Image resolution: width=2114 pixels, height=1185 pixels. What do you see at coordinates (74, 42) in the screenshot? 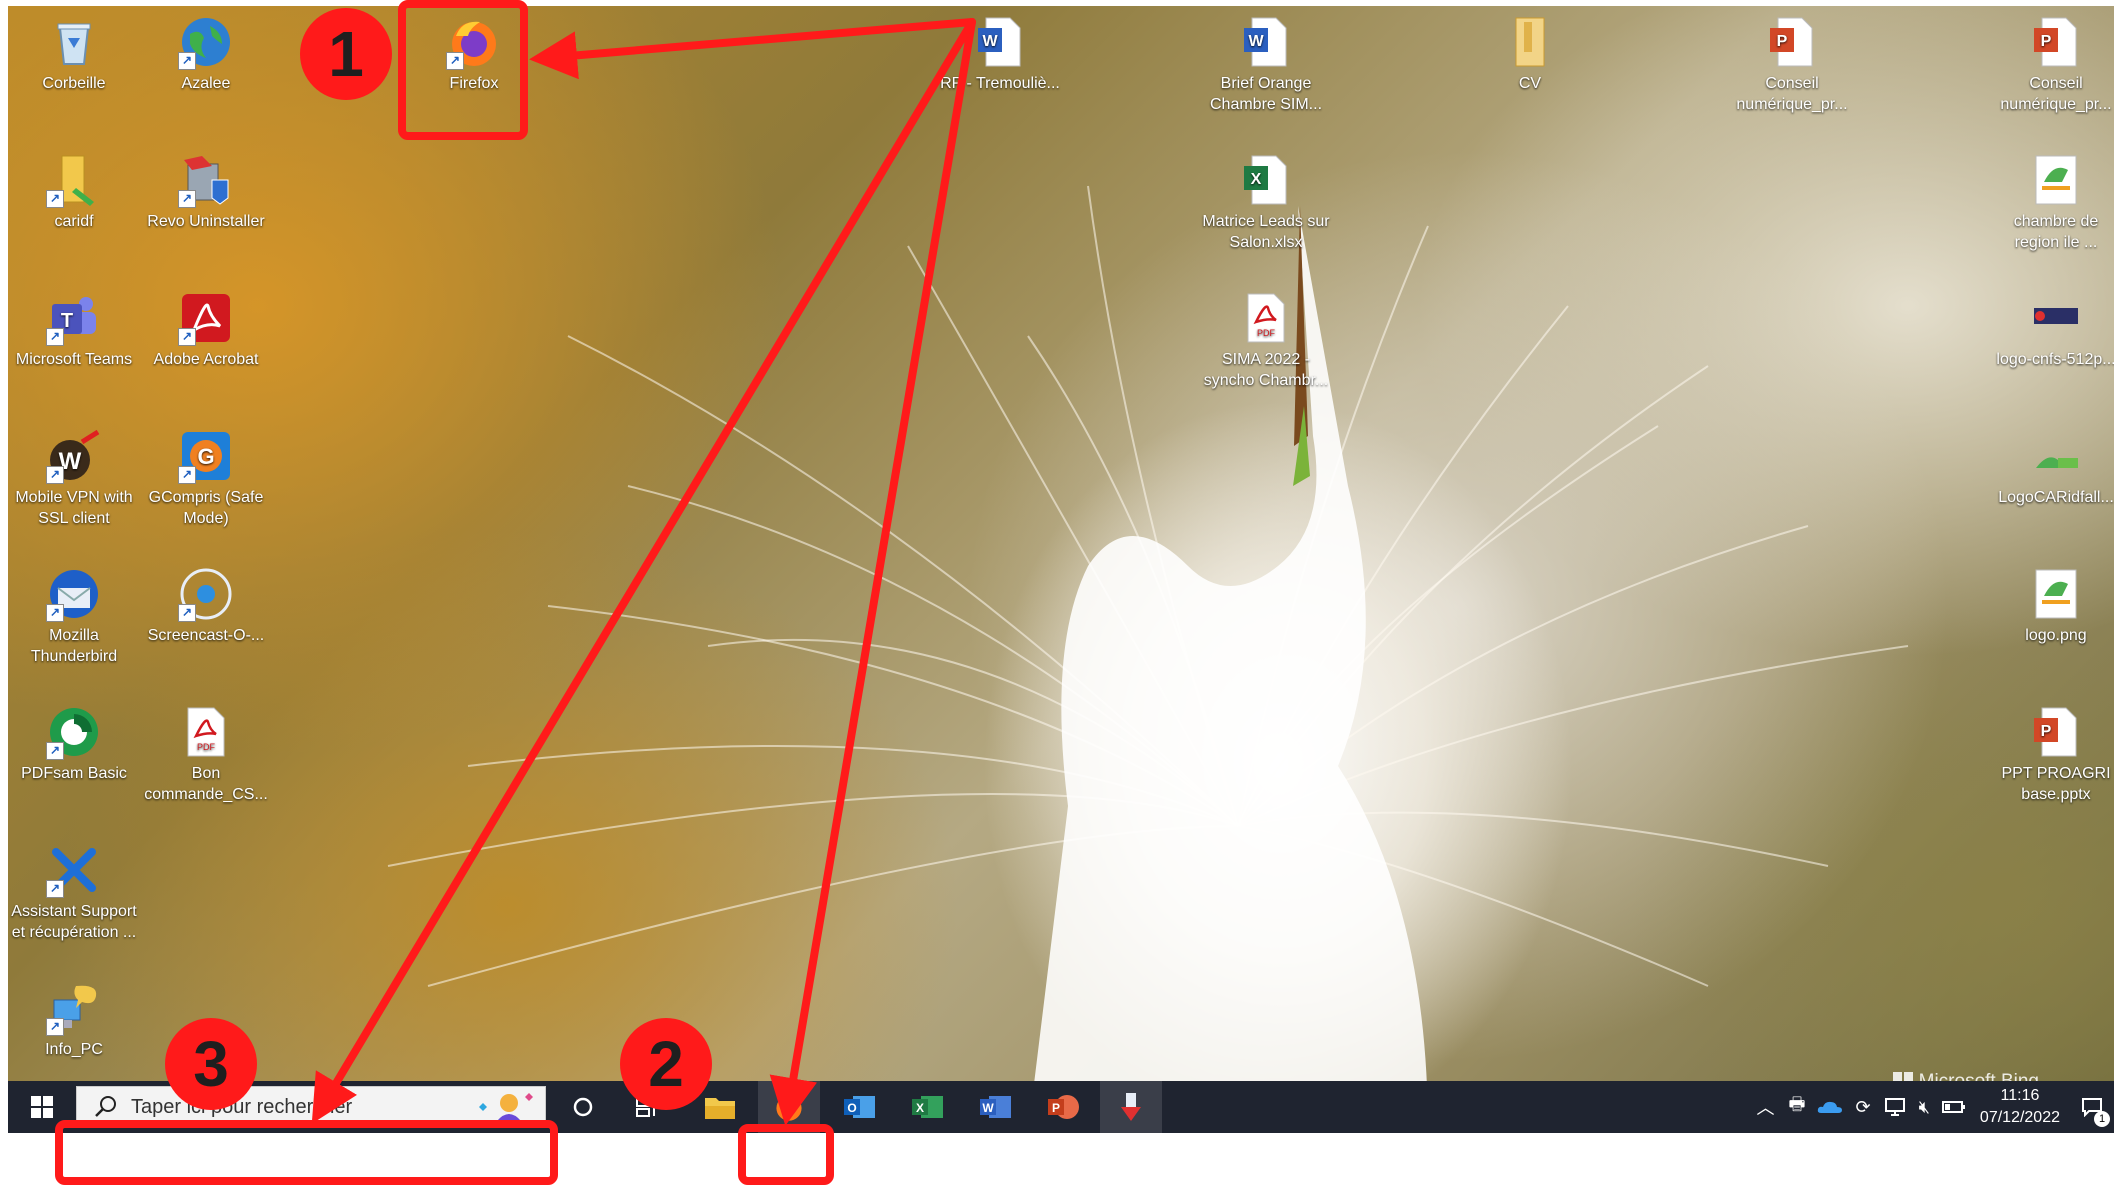
I see `recycle-bin-icon` at bounding box center [74, 42].